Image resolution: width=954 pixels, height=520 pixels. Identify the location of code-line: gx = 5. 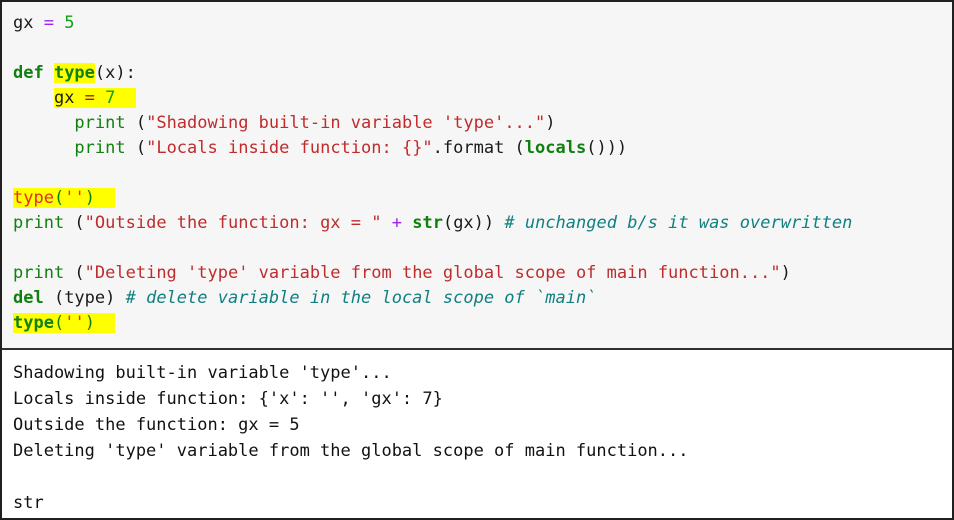
(477, 23).